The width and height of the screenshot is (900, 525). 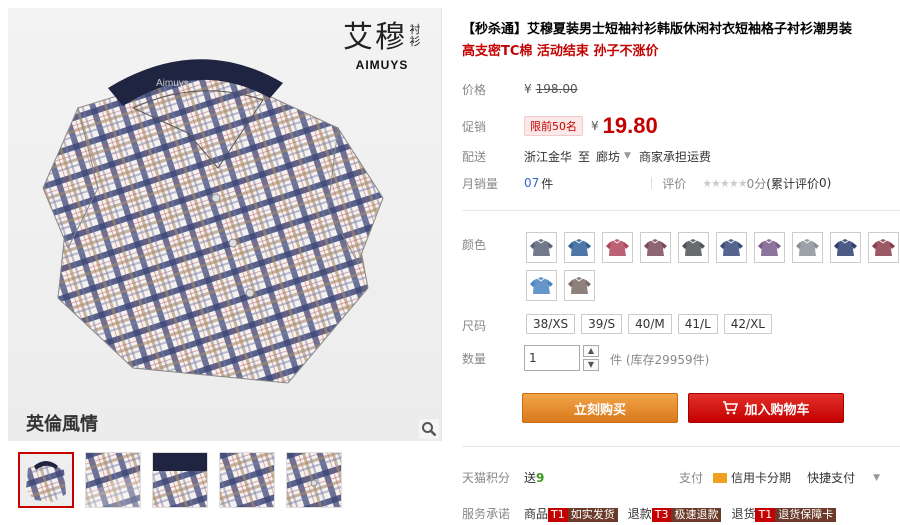 What do you see at coordinates (556, 89) in the screenshot?
I see `original-price: 198.00` at bounding box center [556, 89].